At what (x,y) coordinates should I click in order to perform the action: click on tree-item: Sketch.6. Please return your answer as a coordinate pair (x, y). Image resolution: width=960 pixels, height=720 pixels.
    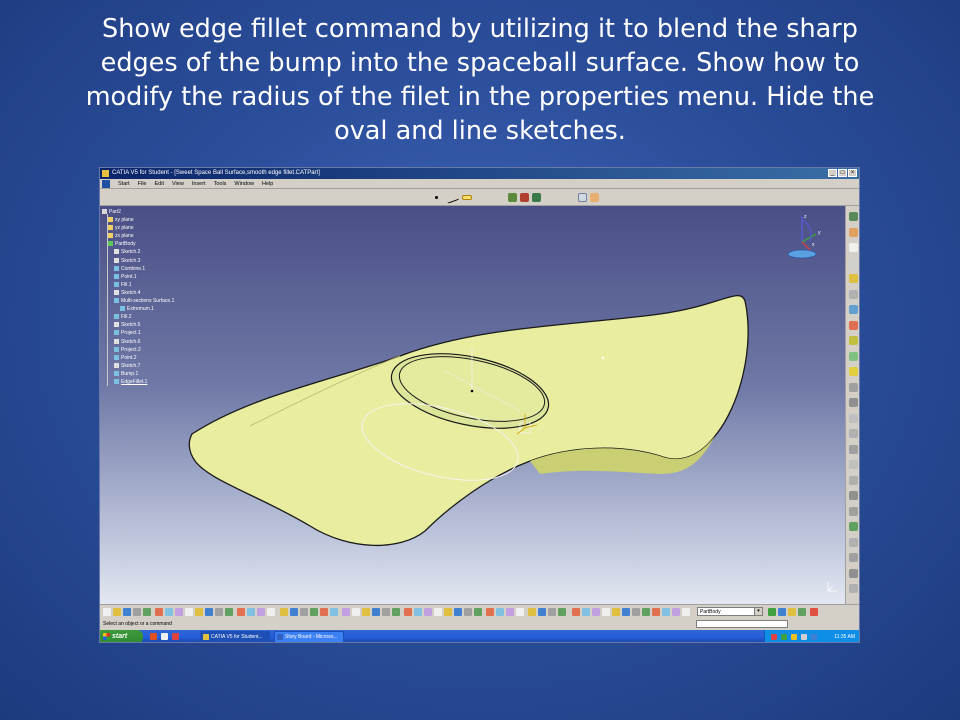
    Looking at the image, I should click on (138, 342).